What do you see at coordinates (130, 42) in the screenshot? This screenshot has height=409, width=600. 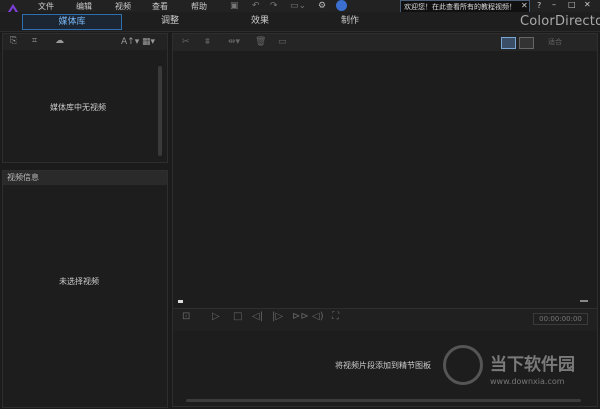 I see `sort-text-icon: A↑▾` at bounding box center [130, 42].